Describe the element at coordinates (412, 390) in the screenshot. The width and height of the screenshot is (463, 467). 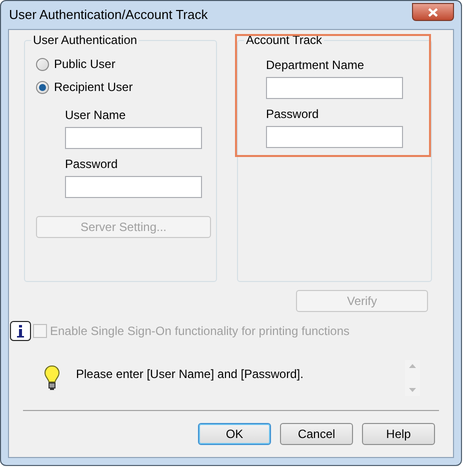
I see `scroll-down-icon` at that location.